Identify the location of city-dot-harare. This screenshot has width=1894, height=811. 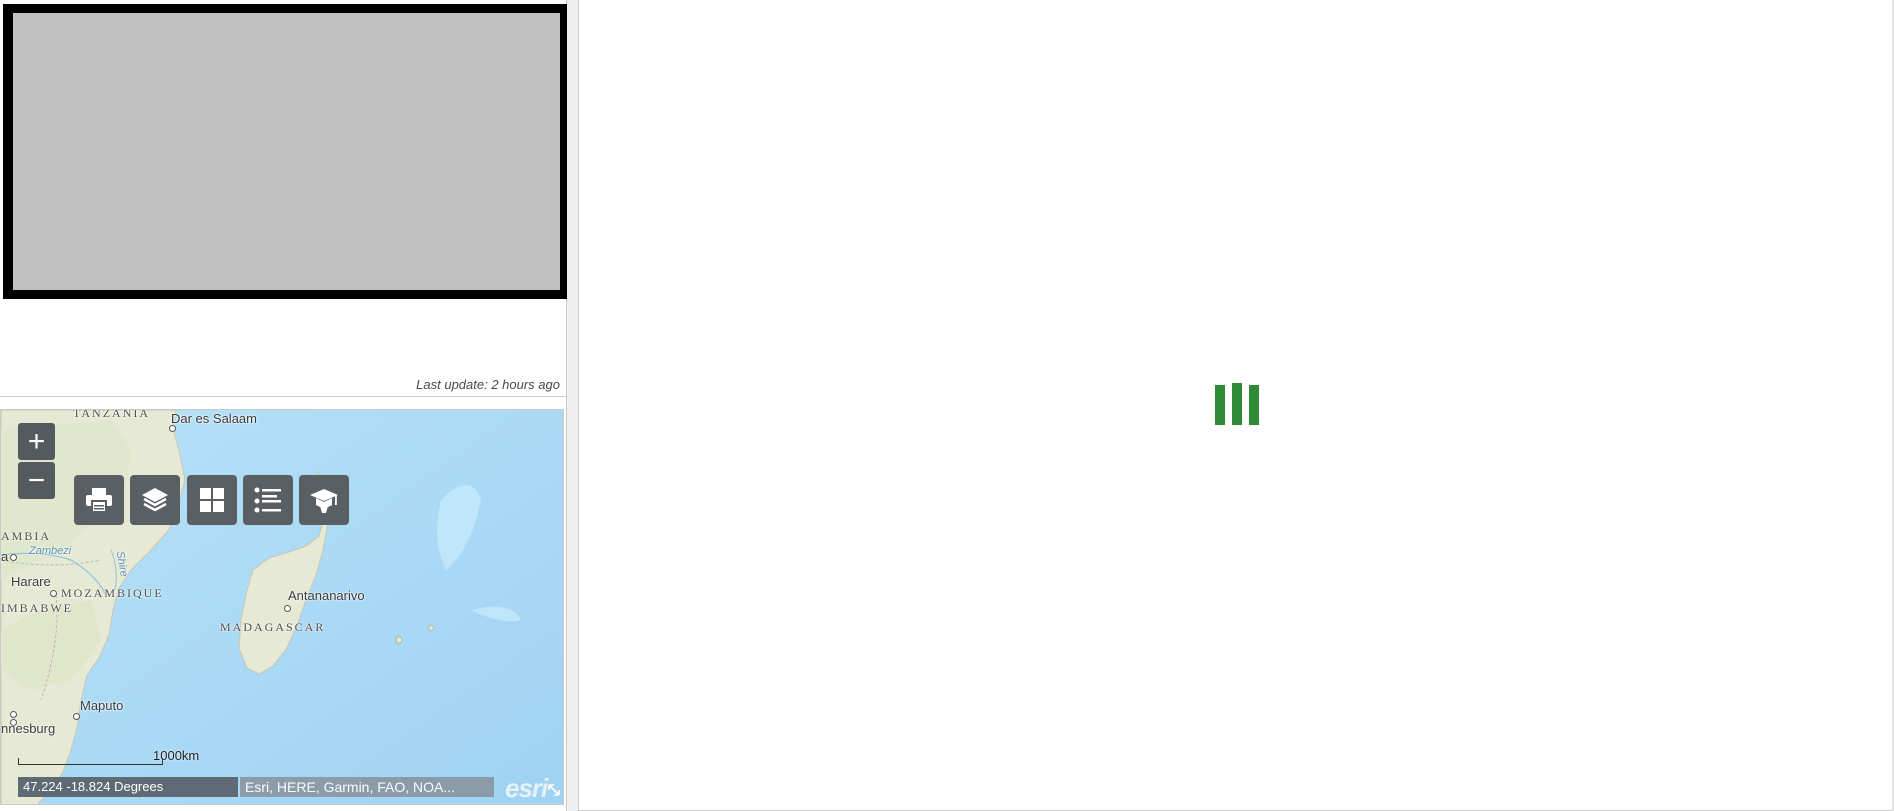
(53, 593).